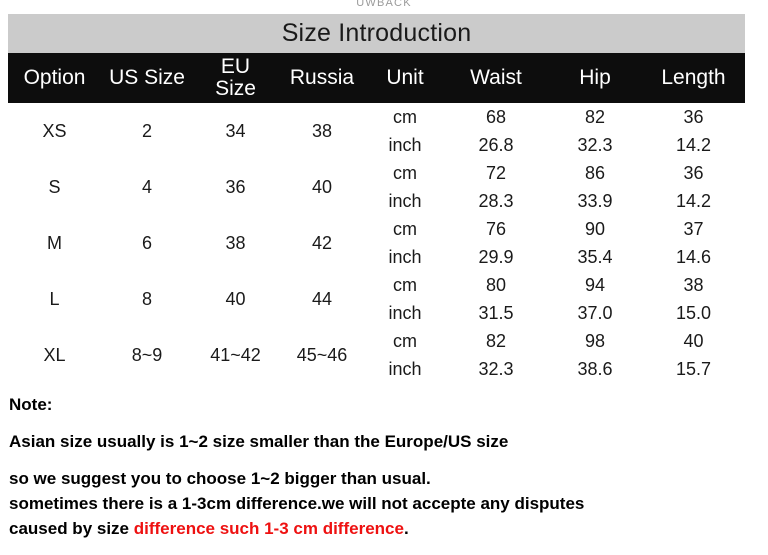 Image resolution: width=768 pixels, height=555 pixels. I want to click on cell-us-size: 4, so click(147, 187).